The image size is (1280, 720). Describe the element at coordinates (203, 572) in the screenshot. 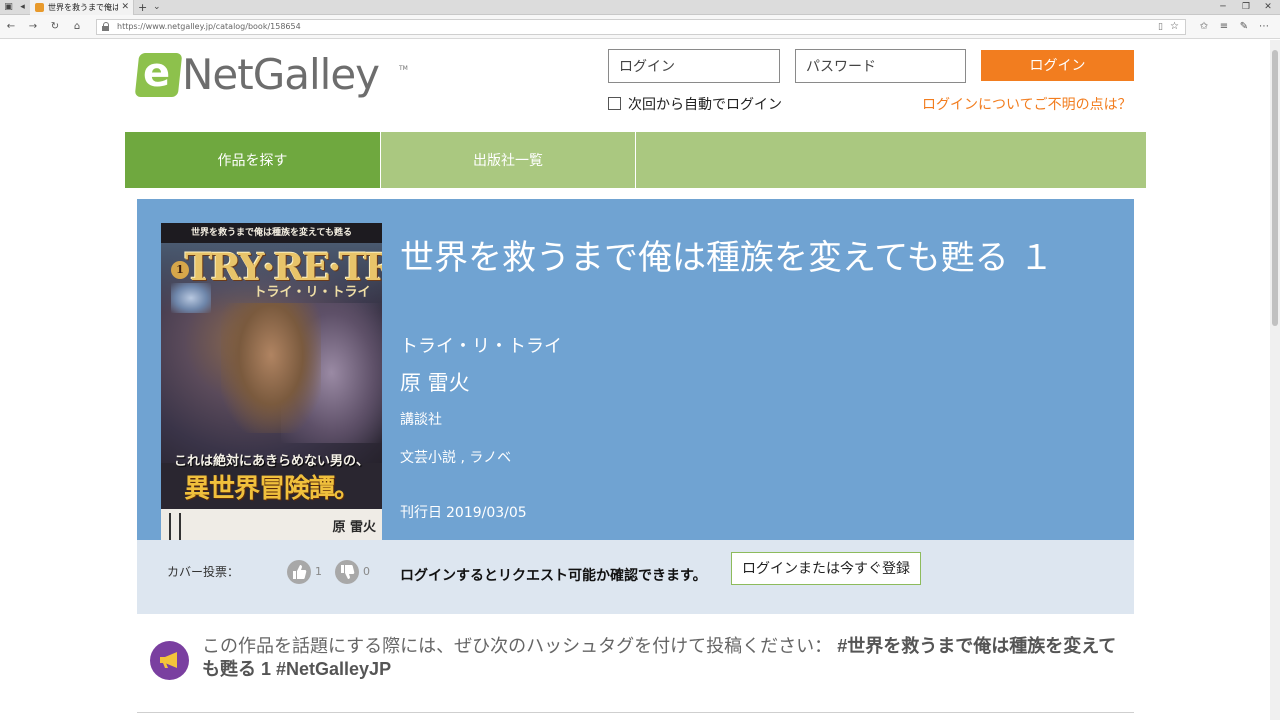

I see `cover-vote-label: カバー投票：` at that location.